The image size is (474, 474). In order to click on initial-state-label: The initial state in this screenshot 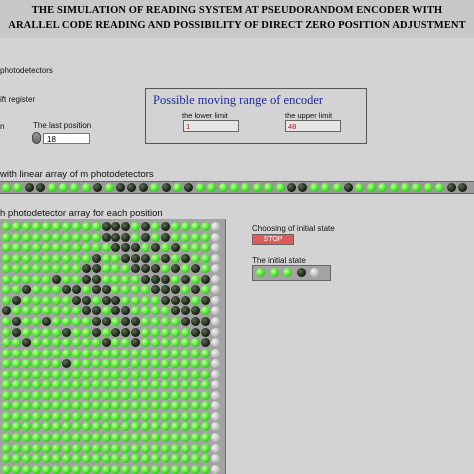, I will do `click(279, 260)`.